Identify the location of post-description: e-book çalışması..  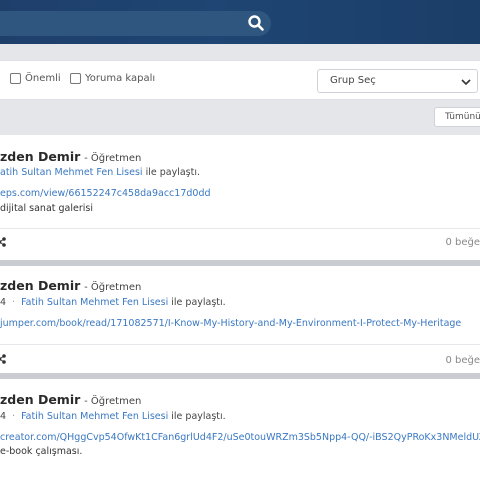
(41, 451).